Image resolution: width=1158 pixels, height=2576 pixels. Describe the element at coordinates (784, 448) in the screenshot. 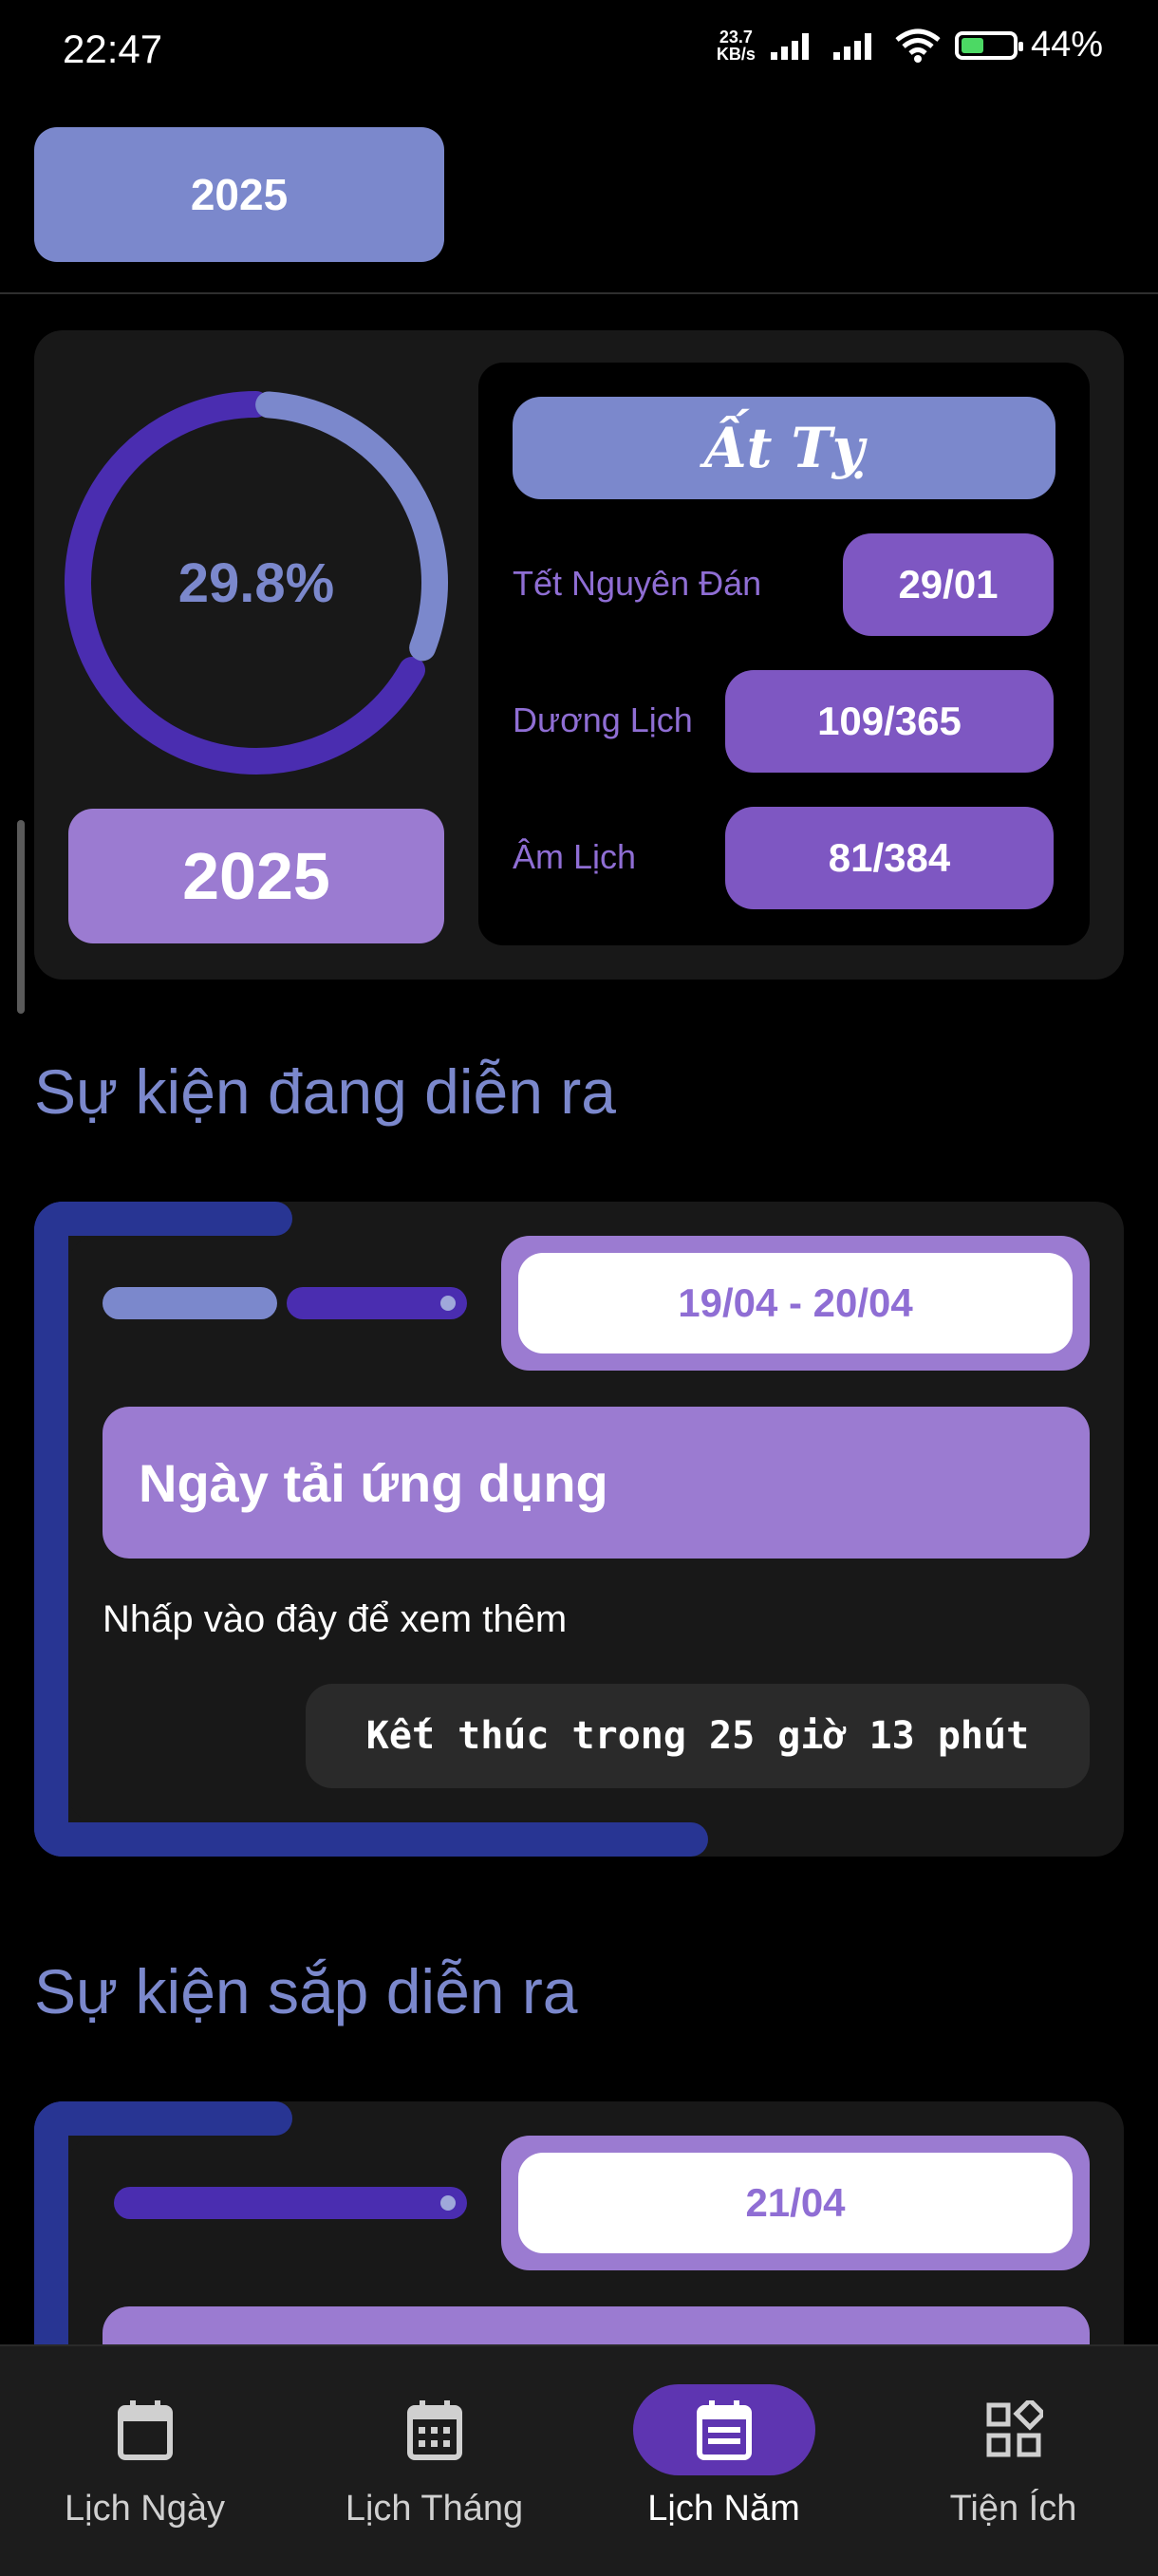

I see `can-chi-label: Ất Tỵ` at that location.